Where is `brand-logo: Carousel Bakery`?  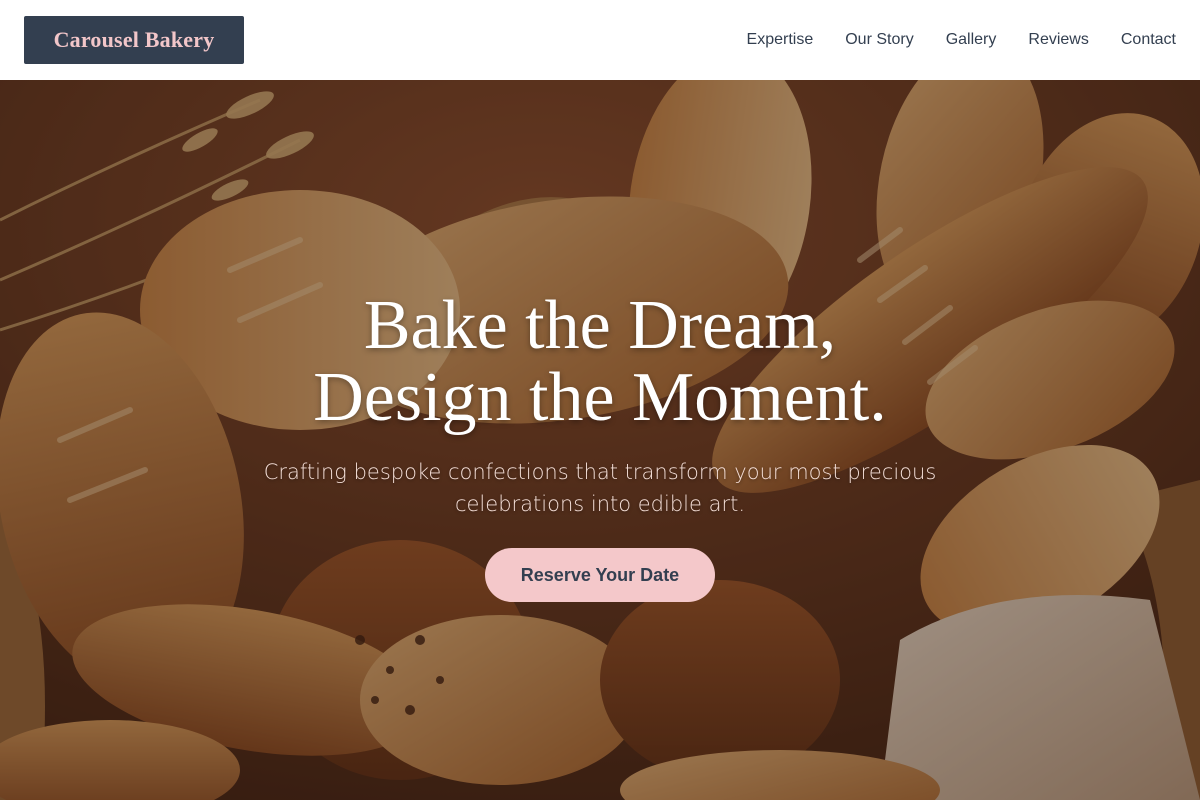
brand-logo: Carousel Bakery is located at coordinates (134, 40).